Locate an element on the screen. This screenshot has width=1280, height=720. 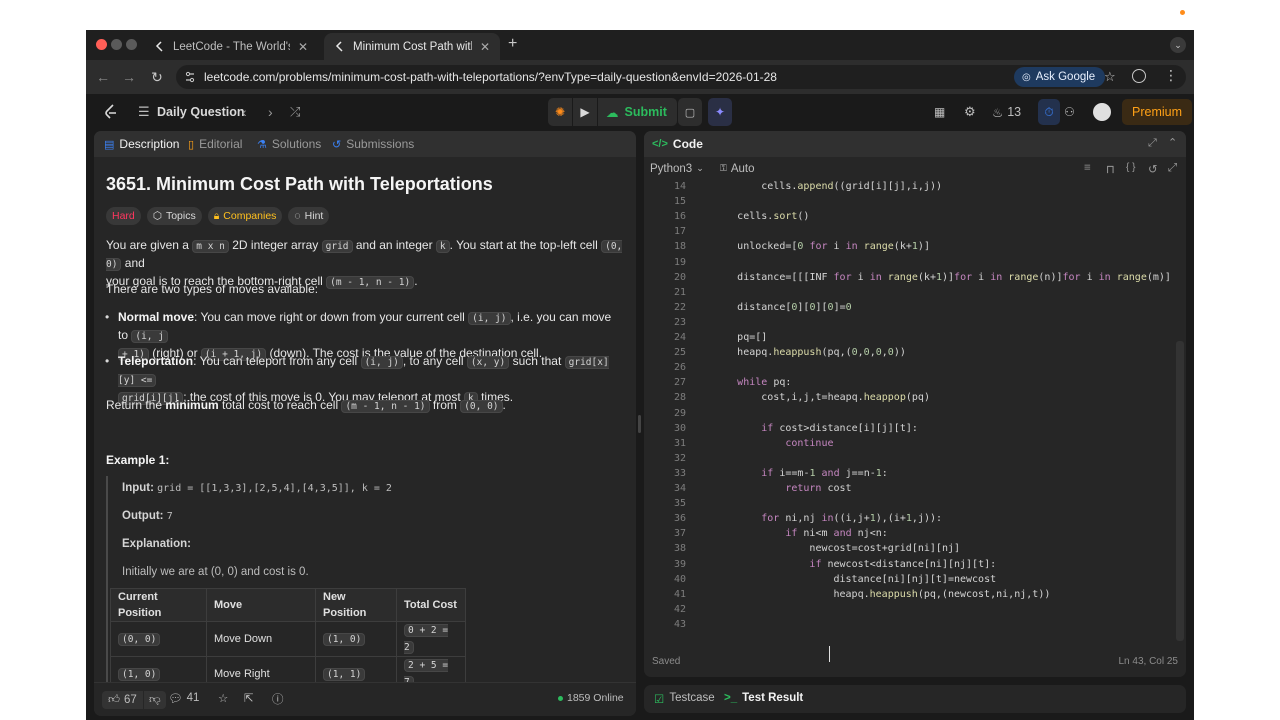
comments-button: 💬︎ 41 is located at coordinates (183, 698).